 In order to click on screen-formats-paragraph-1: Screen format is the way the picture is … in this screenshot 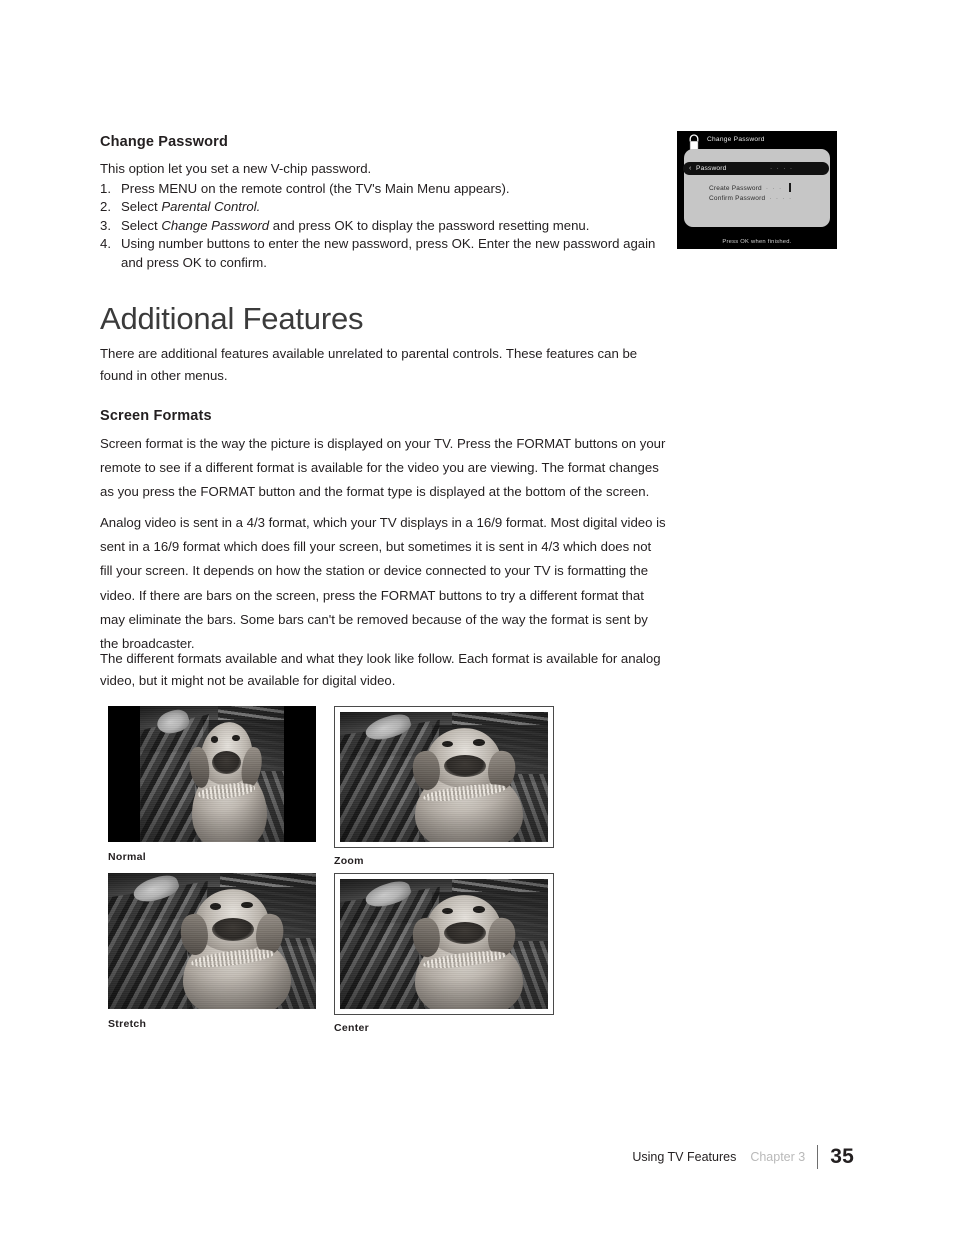, I will do `click(383, 468)`.